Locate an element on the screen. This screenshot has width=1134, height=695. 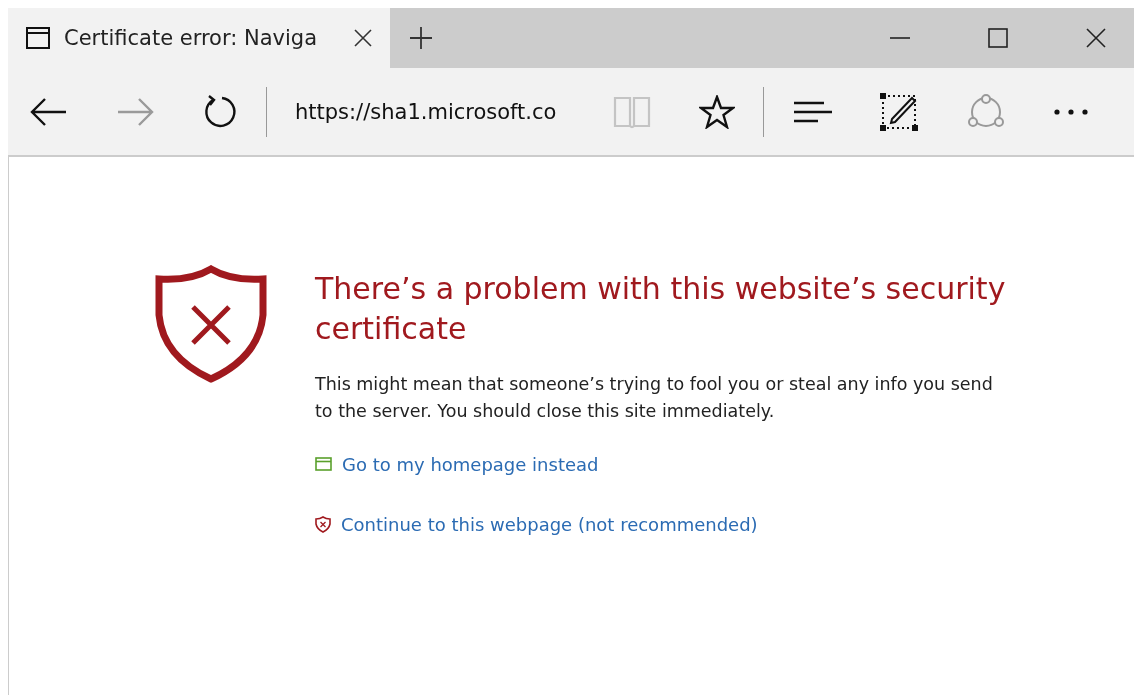
window-icon is located at coordinates (323, 464).